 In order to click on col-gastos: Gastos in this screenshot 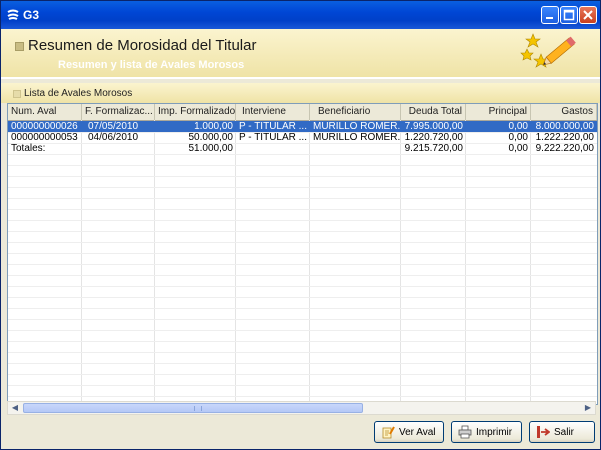, I will do `click(564, 112)`.